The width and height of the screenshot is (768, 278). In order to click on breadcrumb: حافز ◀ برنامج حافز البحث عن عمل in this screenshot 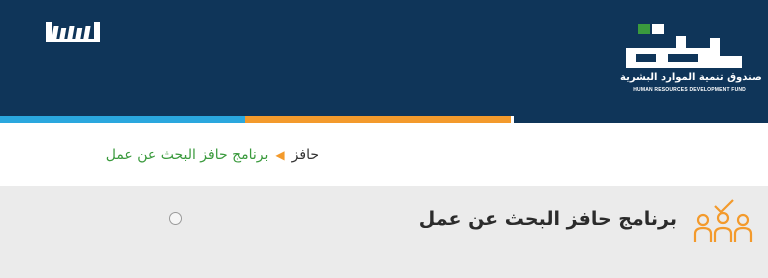, I will do `click(212, 155)`.